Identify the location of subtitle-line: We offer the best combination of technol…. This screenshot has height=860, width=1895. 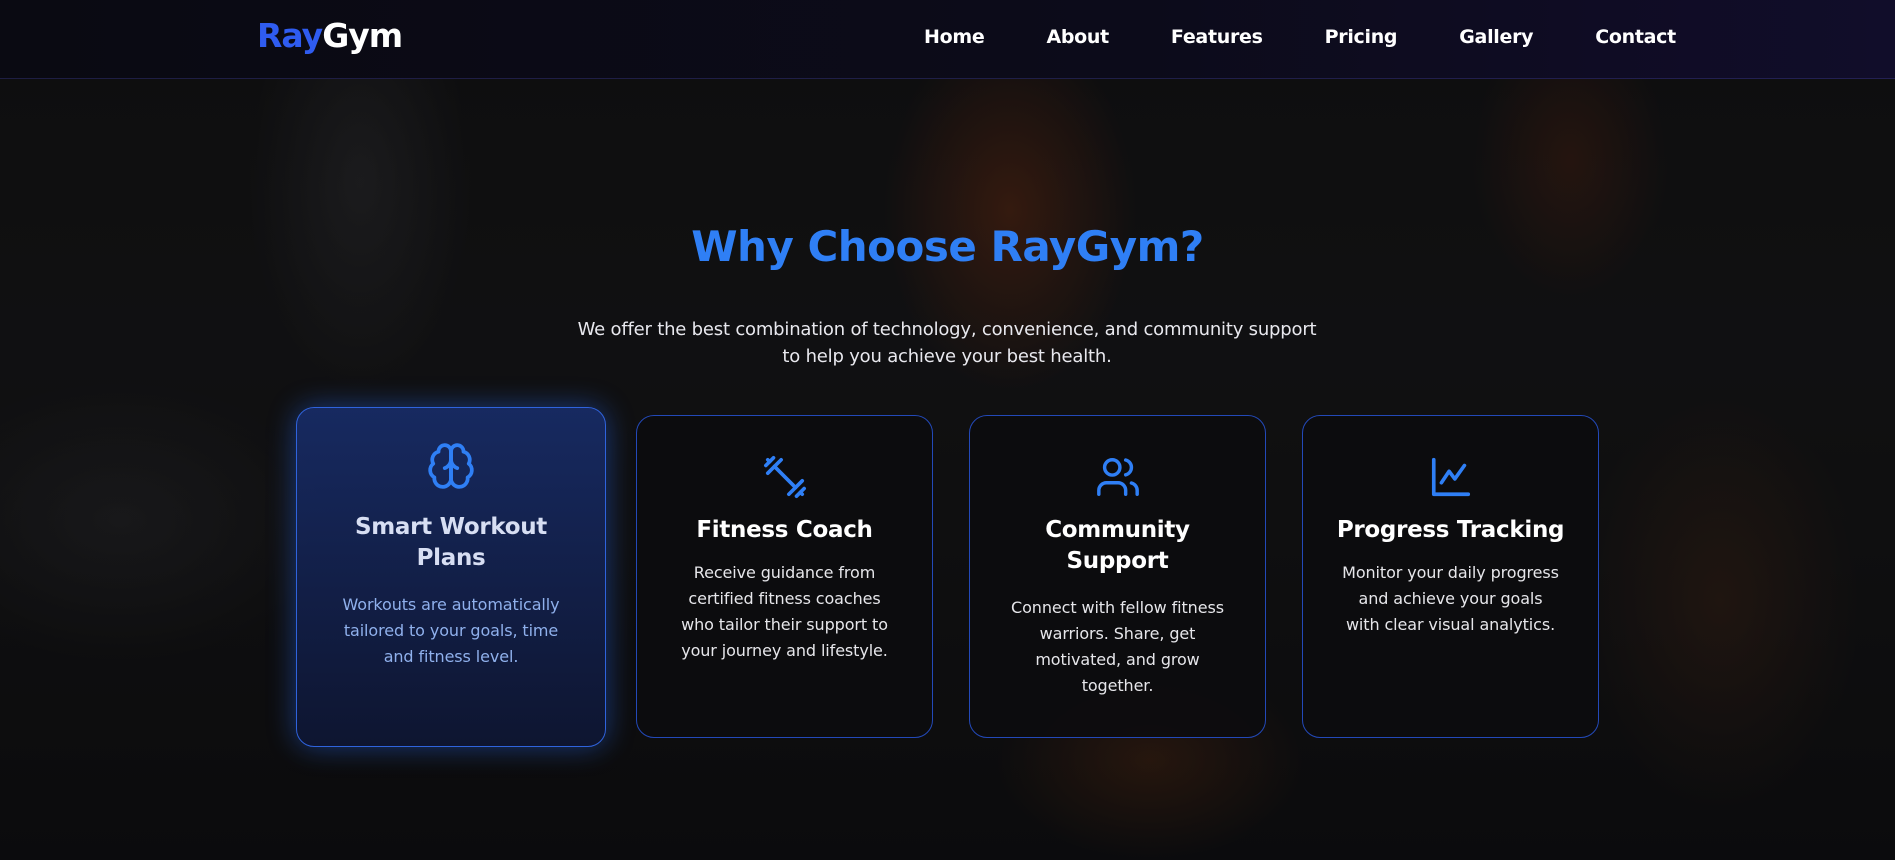
(947, 329).